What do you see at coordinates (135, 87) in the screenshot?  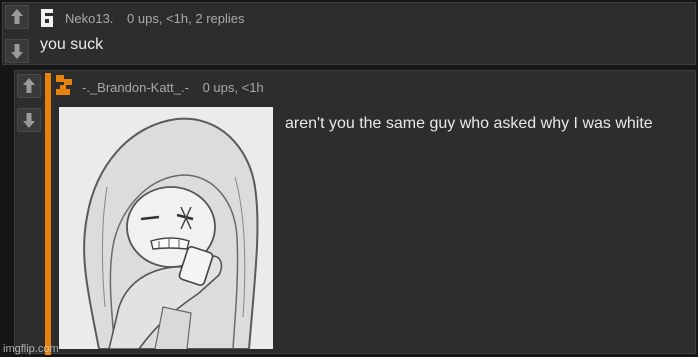 I see `username-link: -._Brandon-Katt_.-` at bounding box center [135, 87].